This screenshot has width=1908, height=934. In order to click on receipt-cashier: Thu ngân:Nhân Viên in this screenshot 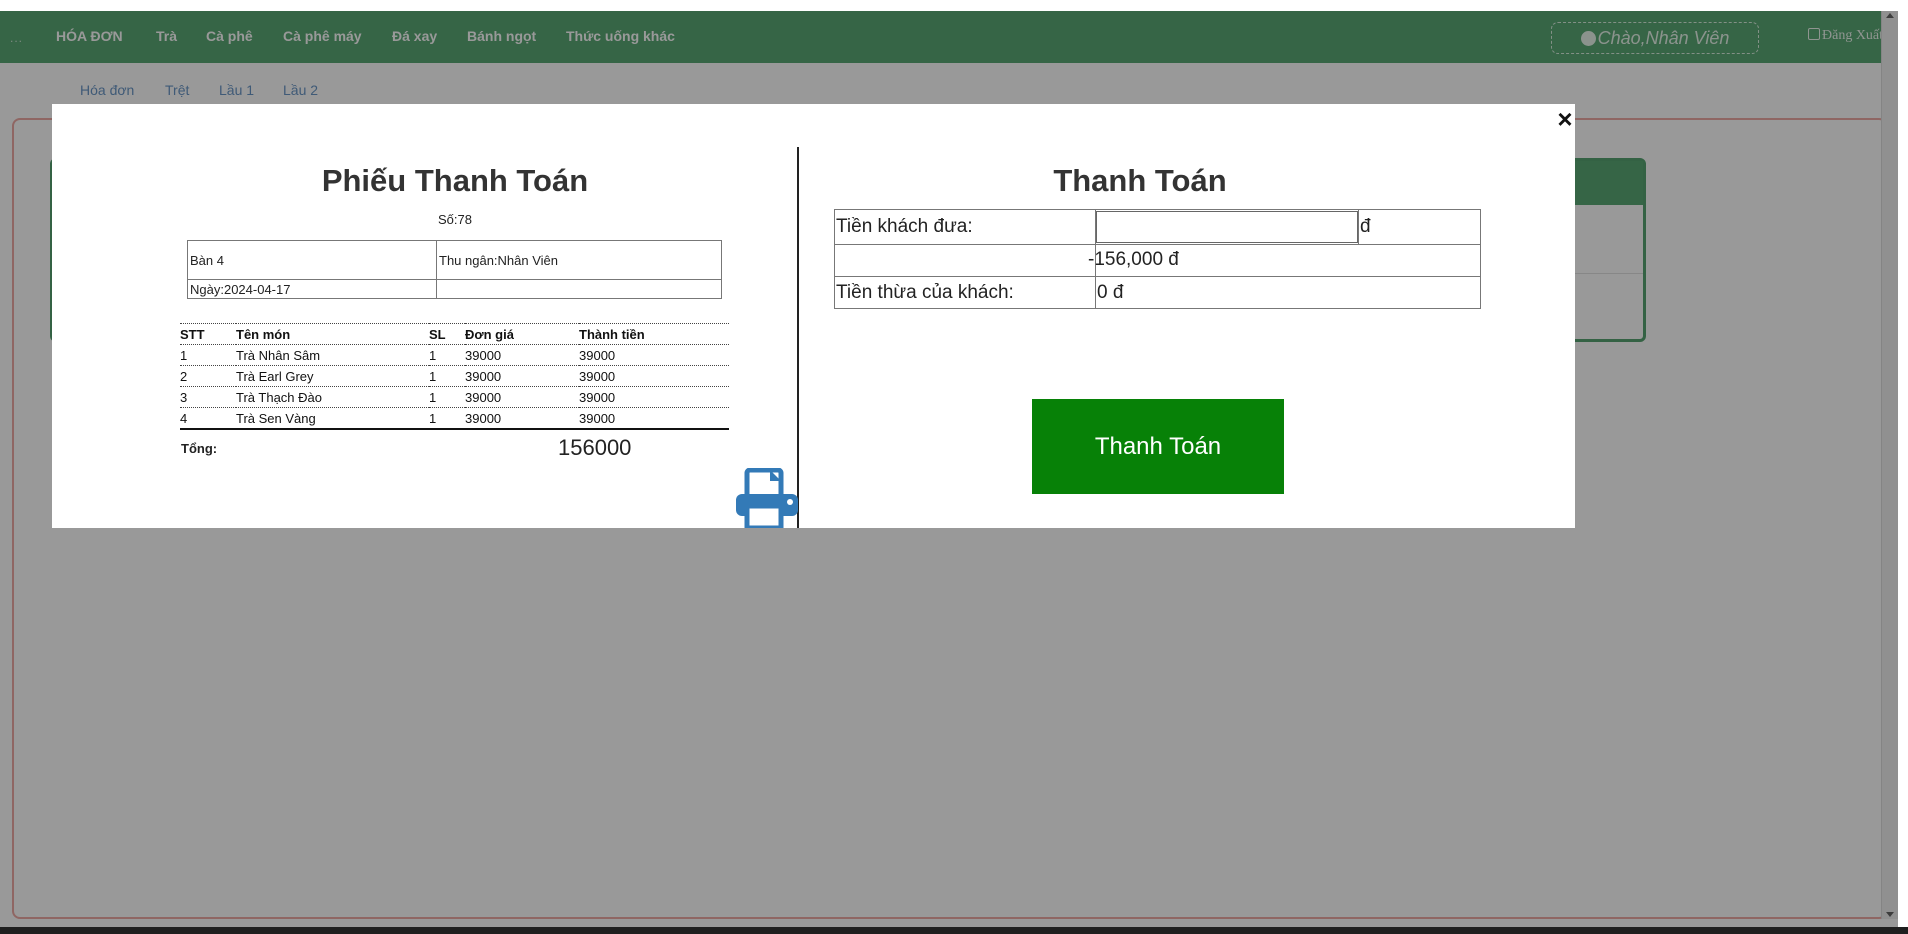, I will do `click(579, 260)`.